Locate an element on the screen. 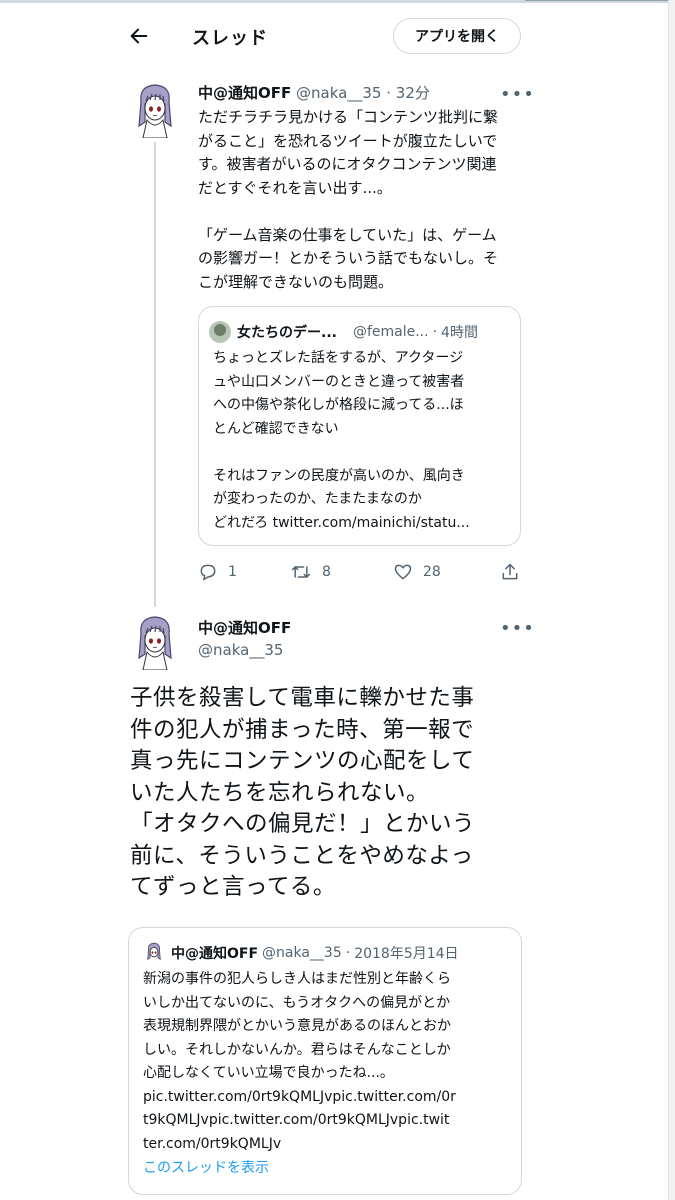 The width and height of the screenshot is (675, 1200). tweet-header: 中@通知OFF @naka__35 · 32分 is located at coordinates (314, 92).